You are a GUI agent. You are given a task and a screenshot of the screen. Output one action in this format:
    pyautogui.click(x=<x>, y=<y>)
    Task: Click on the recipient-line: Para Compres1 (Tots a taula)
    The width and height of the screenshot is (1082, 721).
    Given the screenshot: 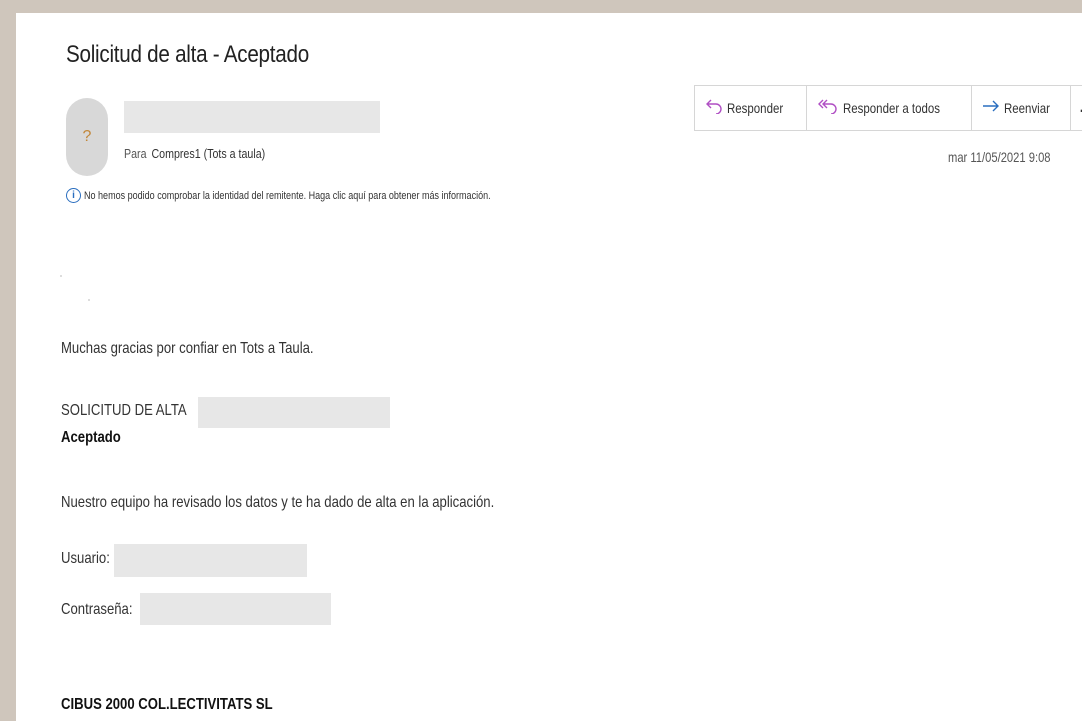 What is the action you would take?
    pyautogui.click(x=194, y=153)
    